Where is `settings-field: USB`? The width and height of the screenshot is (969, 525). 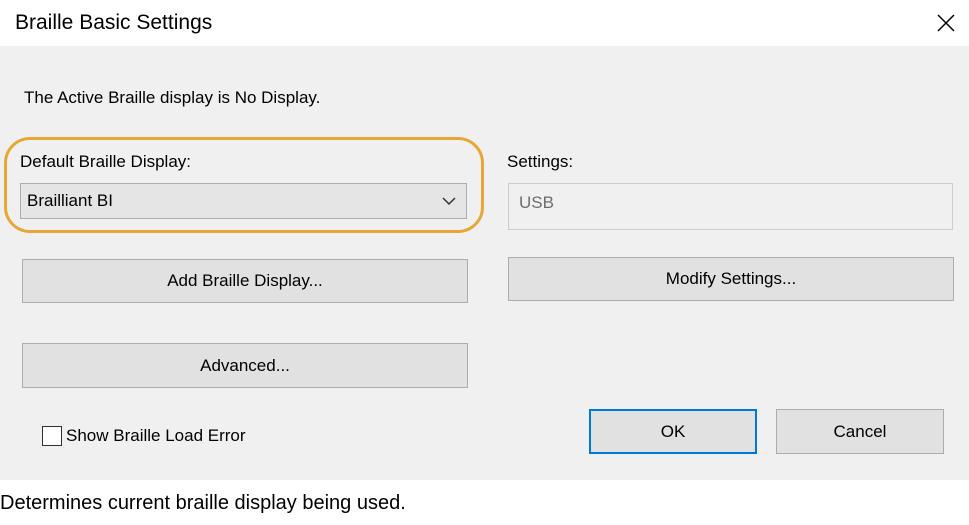
settings-field: USB is located at coordinates (730, 206).